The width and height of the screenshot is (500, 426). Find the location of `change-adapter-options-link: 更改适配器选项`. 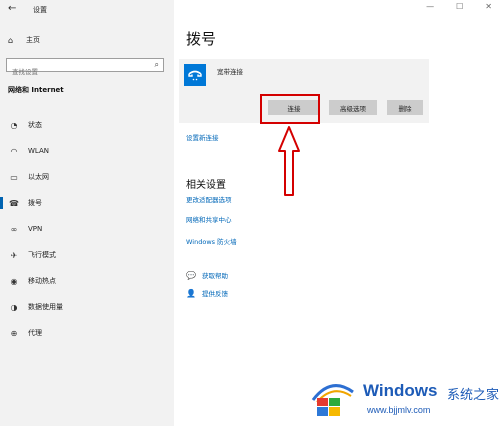

change-adapter-options-link: 更改适配器选项 is located at coordinates (209, 199).